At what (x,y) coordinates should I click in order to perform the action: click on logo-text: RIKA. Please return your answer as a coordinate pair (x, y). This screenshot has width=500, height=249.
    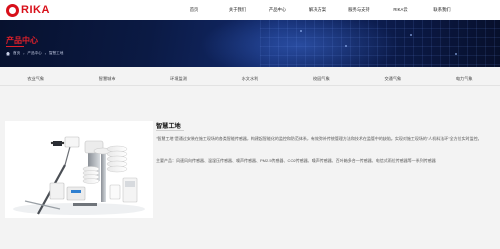
    Looking at the image, I should click on (35, 10).